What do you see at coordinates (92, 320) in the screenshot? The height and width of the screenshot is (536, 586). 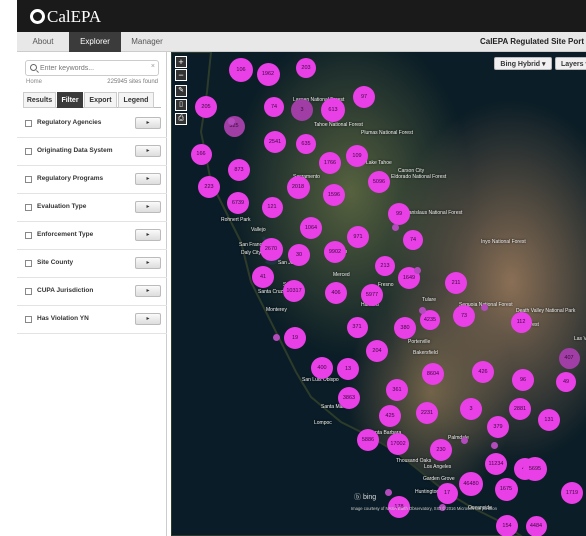 I see `filter-has-violation: Has Violation YN ▸` at bounding box center [92, 320].